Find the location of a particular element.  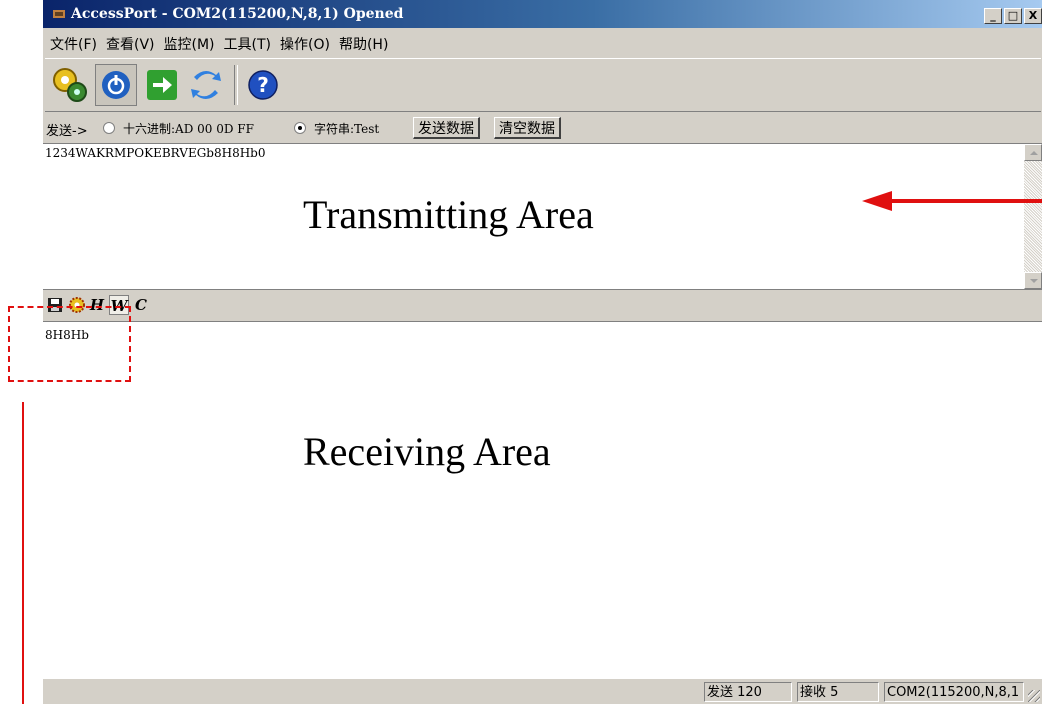

send-go-button is located at coordinates (162, 85).